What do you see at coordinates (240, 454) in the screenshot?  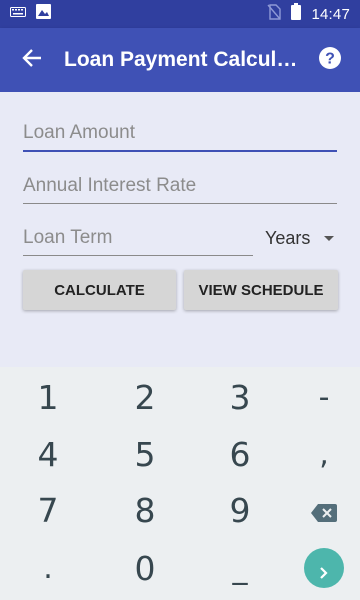 I see `key-6: 6` at bounding box center [240, 454].